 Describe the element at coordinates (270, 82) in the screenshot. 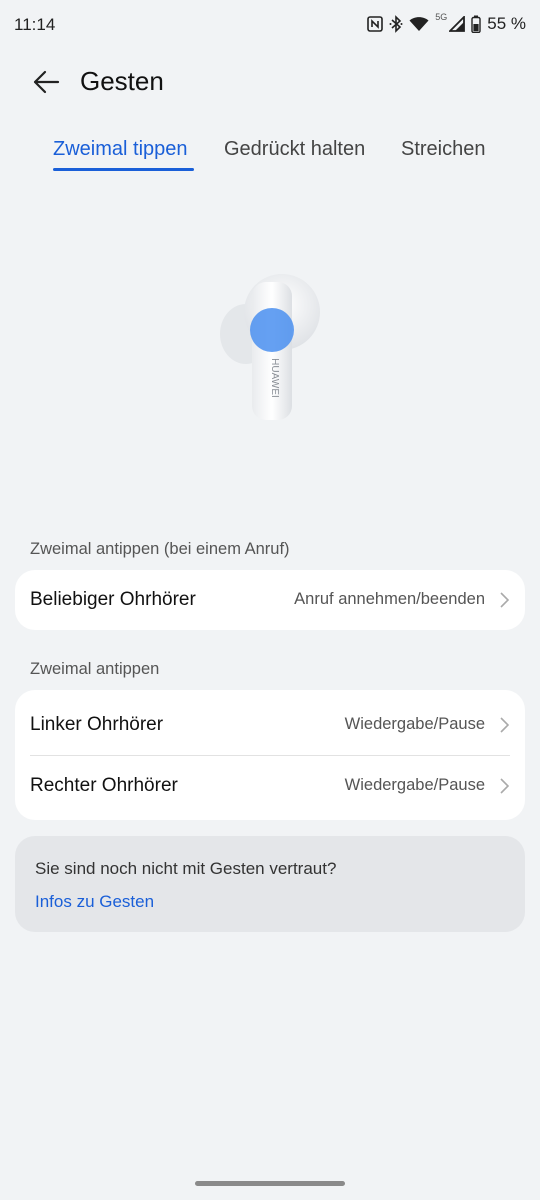

I see `app-header: Gesten` at that location.